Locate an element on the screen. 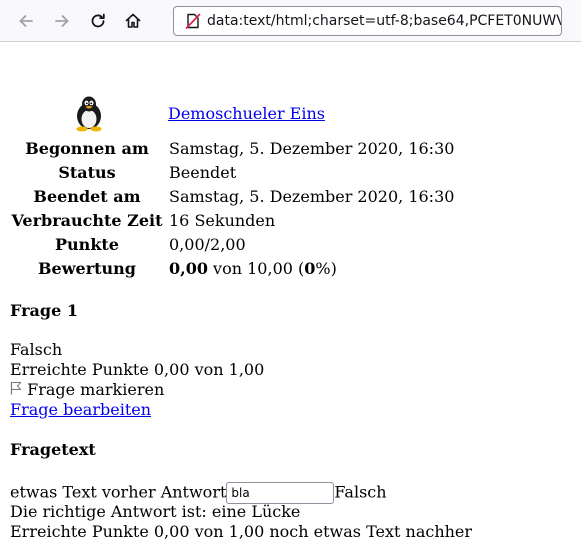 The width and height of the screenshot is (581, 542). row-value: 16 Sekunden is located at coordinates (222, 220).